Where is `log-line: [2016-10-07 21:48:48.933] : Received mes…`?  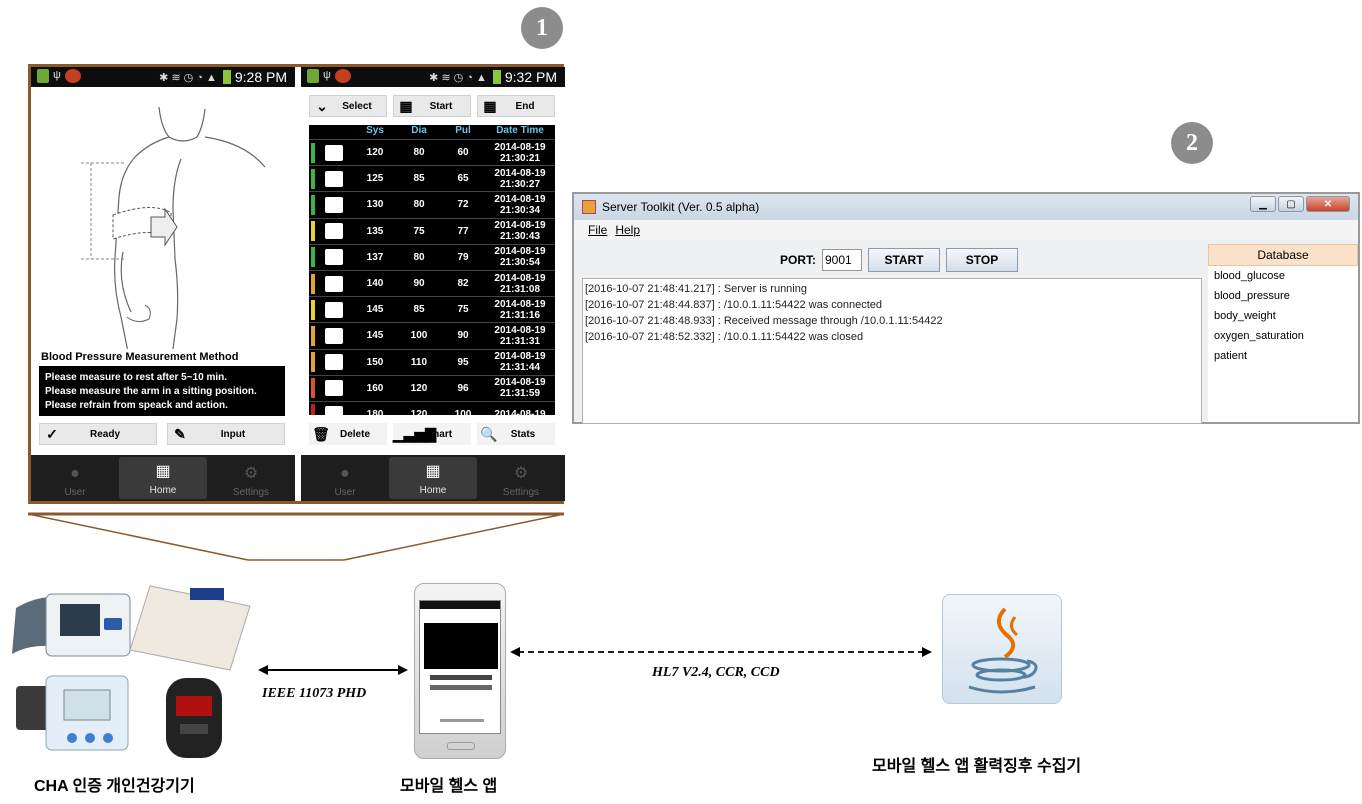
log-line: [2016-10-07 21:48:48.933] : Received mes… is located at coordinates (764, 321).